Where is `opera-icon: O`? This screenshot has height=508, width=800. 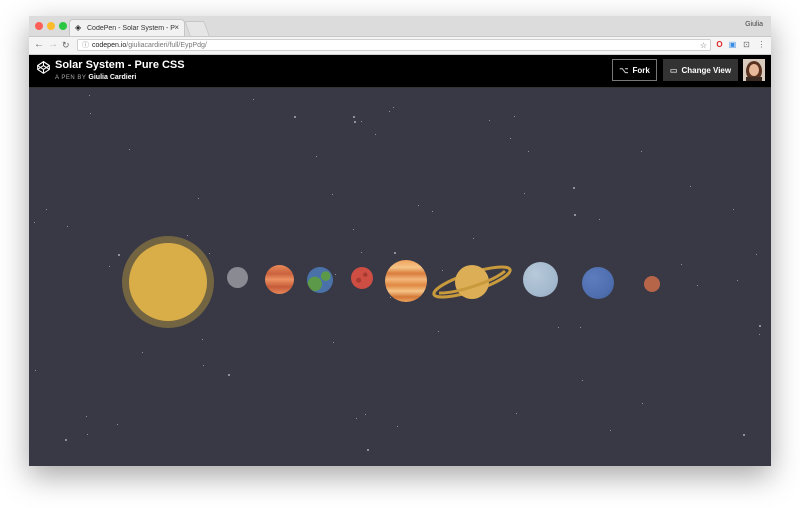 opera-icon: O is located at coordinates (719, 44).